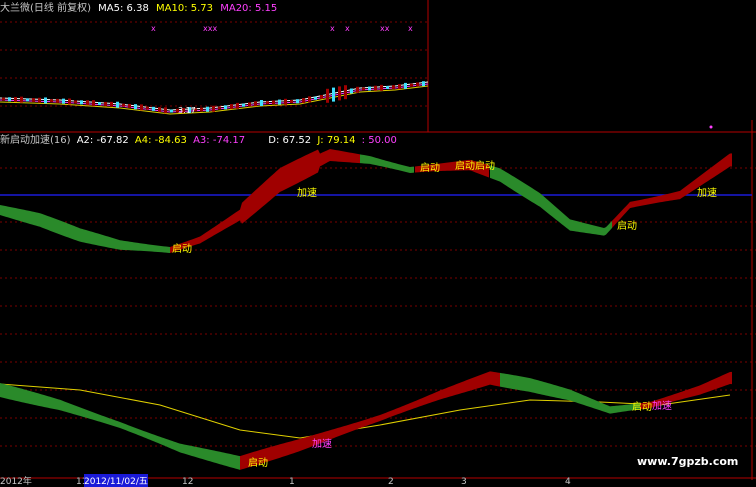 The image size is (756, 487). Describe the element at coordinates (307, 193) in the screenshot. I see `accel-label-1: 加速` at that location.